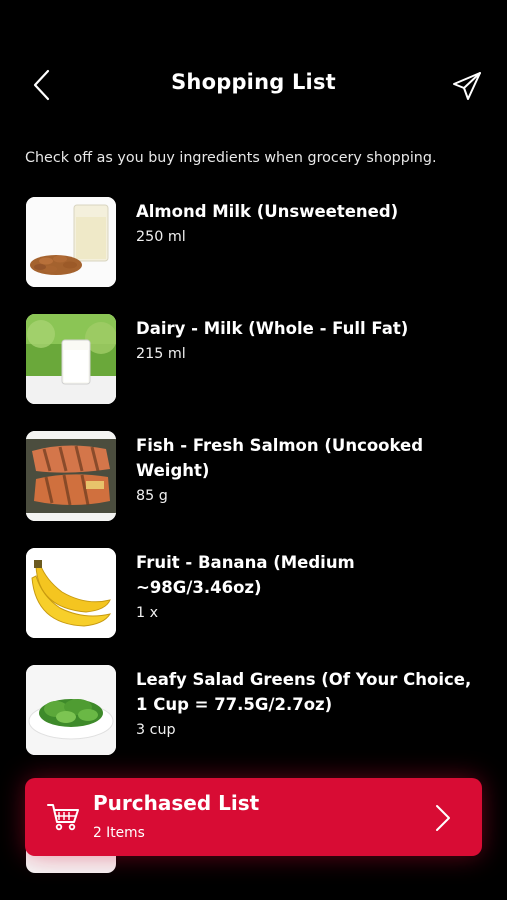 The height and width of the screenshot is (900, 507). What do you see at coordinates (280, 458) in the screenshot?
I see `item-name: Fish - Fresh Salmon (Uncooked Weight)` at bounding box center [280, 458].